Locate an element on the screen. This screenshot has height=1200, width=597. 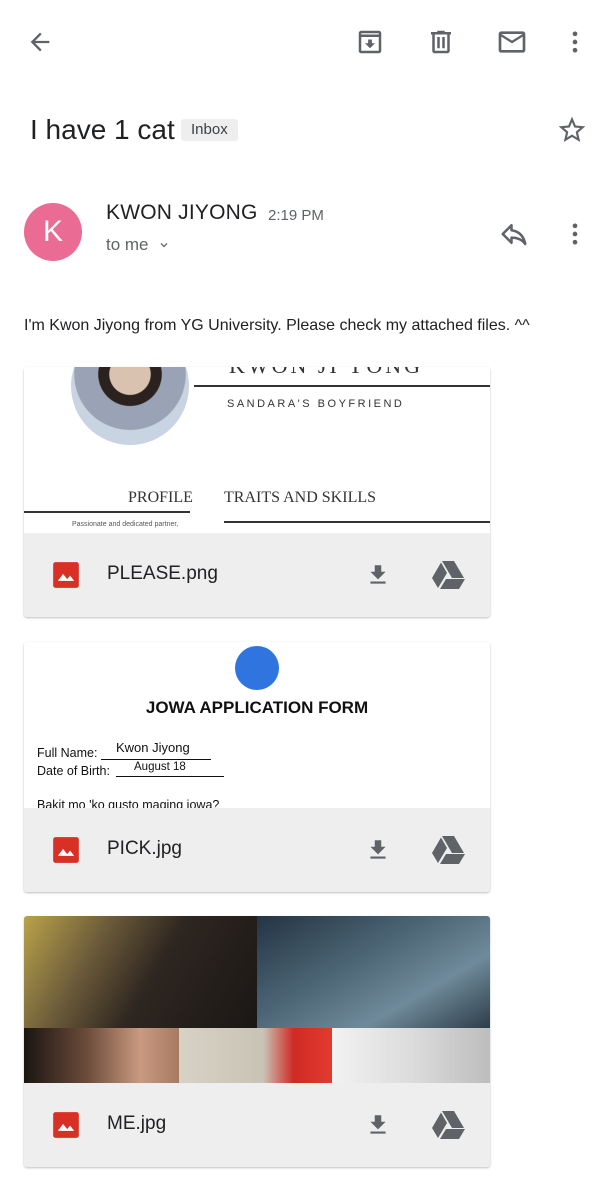
dob-label: Date of Birth: is located at coordinates (73, 771).